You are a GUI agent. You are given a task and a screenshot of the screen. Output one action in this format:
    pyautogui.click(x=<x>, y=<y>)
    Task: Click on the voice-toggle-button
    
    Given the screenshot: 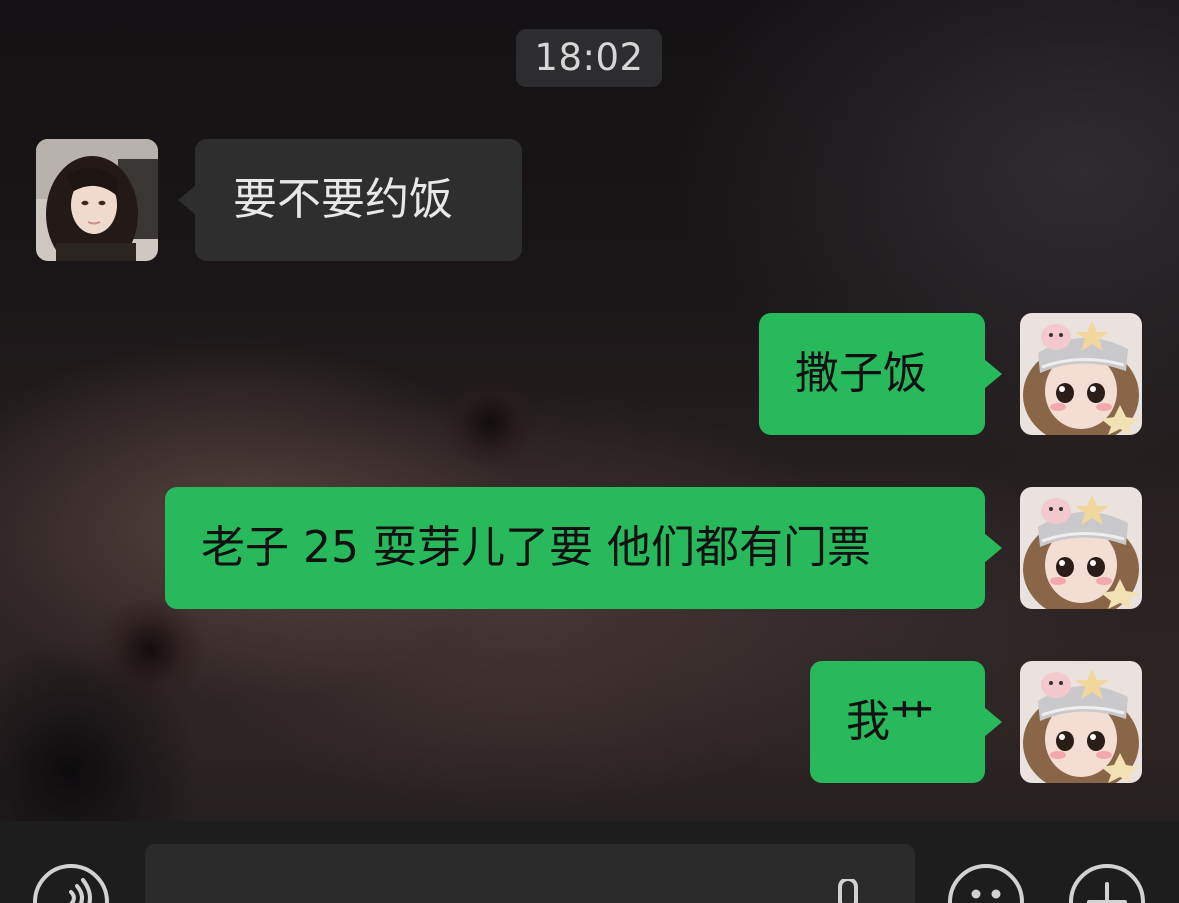 What is the action you would take?
    pyautogui.click(x=71, y=883)
    